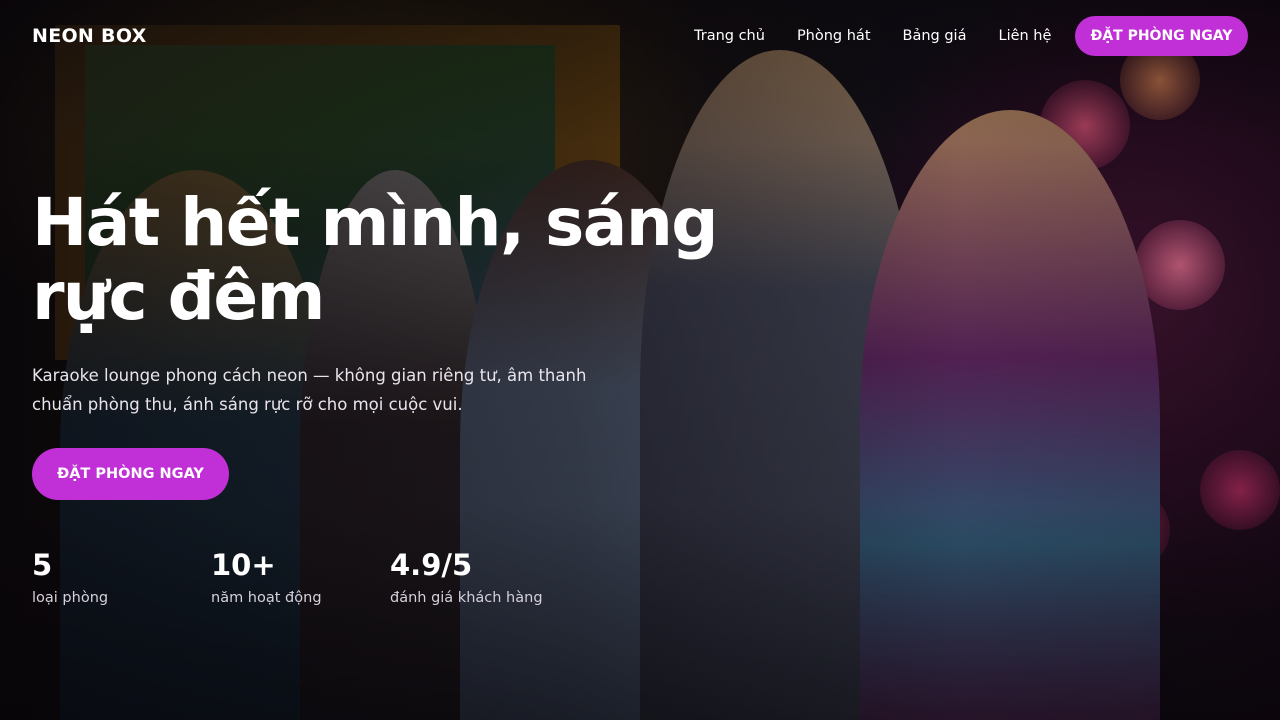  Describe the element at coordinates (935, 36) in the screenshot. I see `nav-item-pricing: Bảng giá` at that location.